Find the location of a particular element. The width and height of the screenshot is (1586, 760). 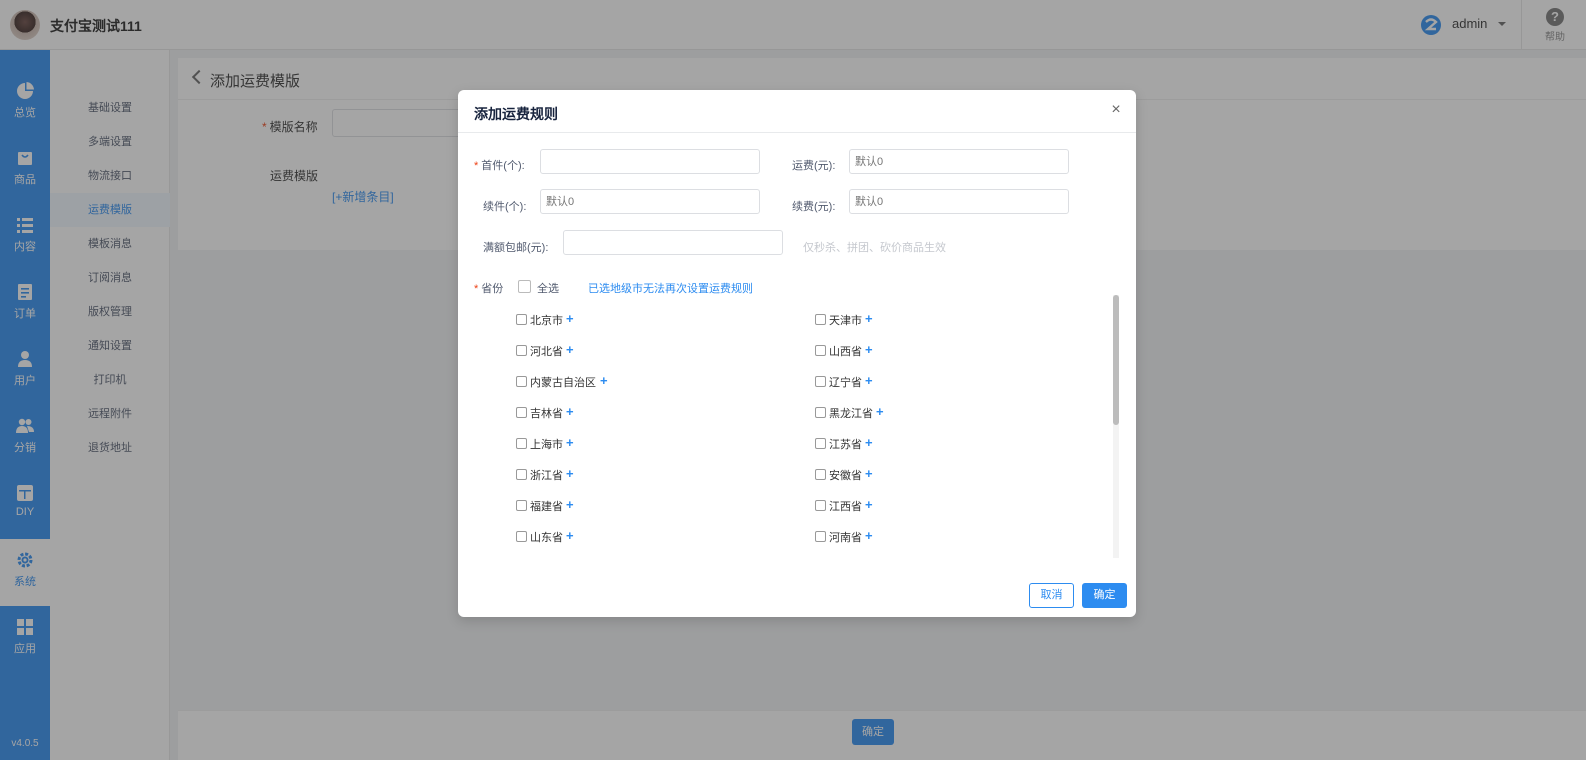

close-icon: × is located at coordinates (1116, 110).